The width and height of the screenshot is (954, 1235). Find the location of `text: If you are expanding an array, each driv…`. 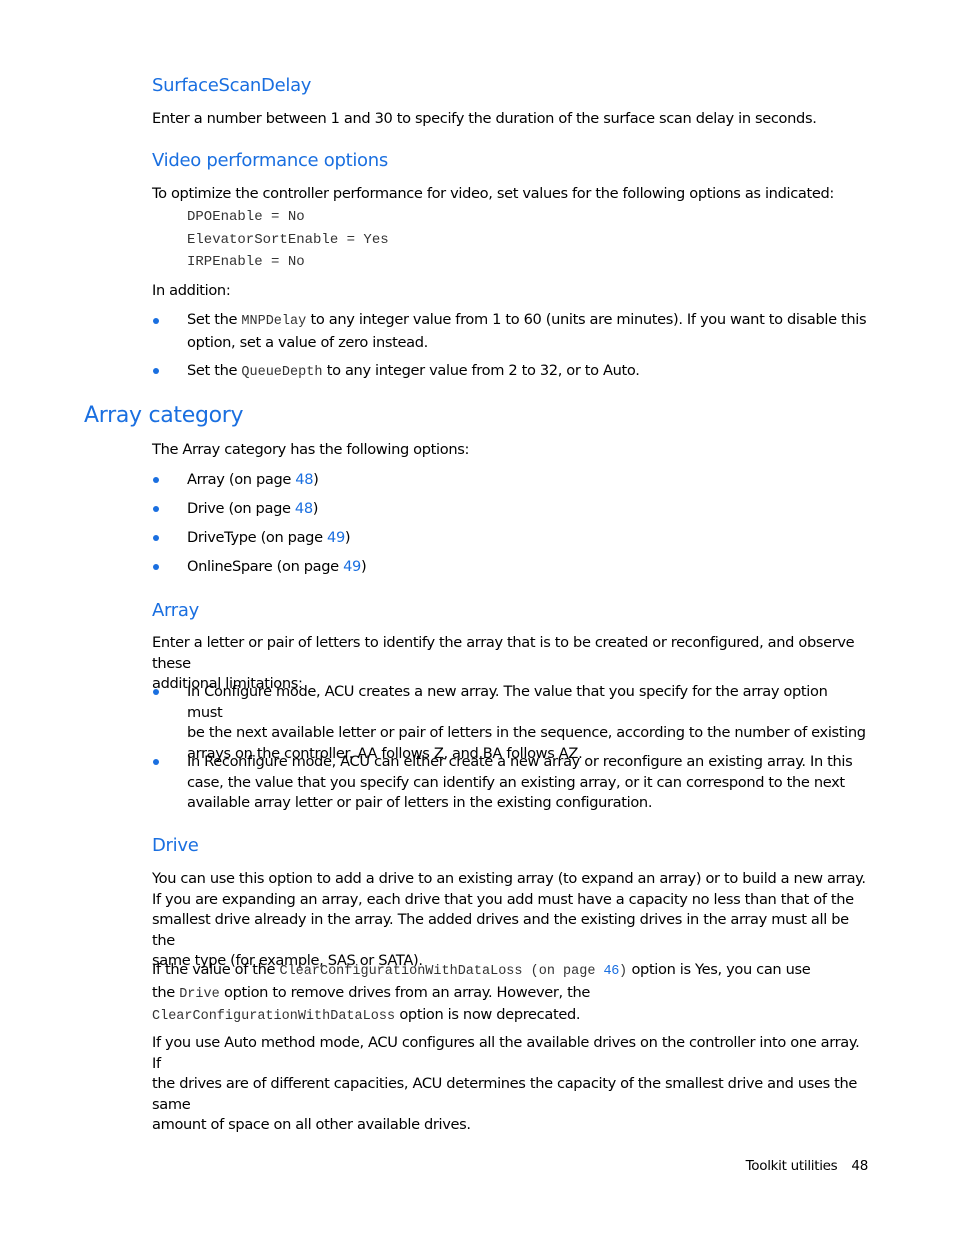

text: If you are expanding an array, each driv… is located at coordinates (503, 899).